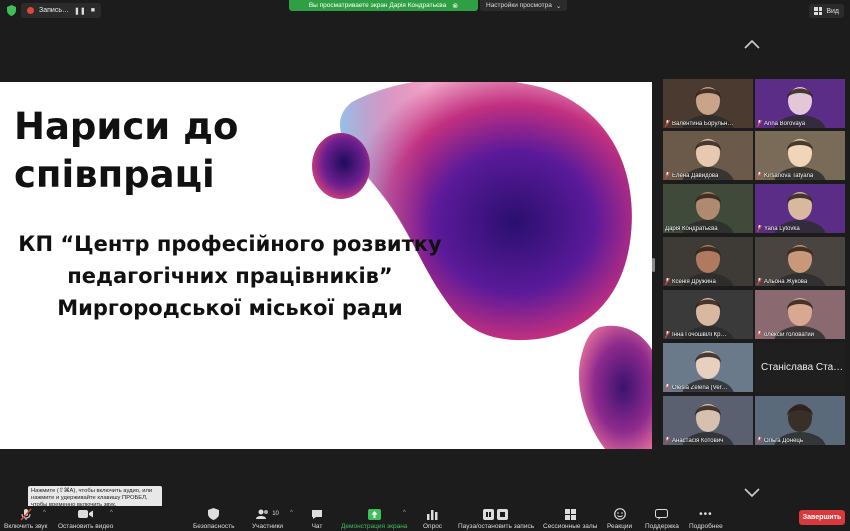 This screenshot has height=531, width=850. Describe the element at coordinates (786, 281) in the screenshot. I see `participant-name: Альона Жукова` at that location.